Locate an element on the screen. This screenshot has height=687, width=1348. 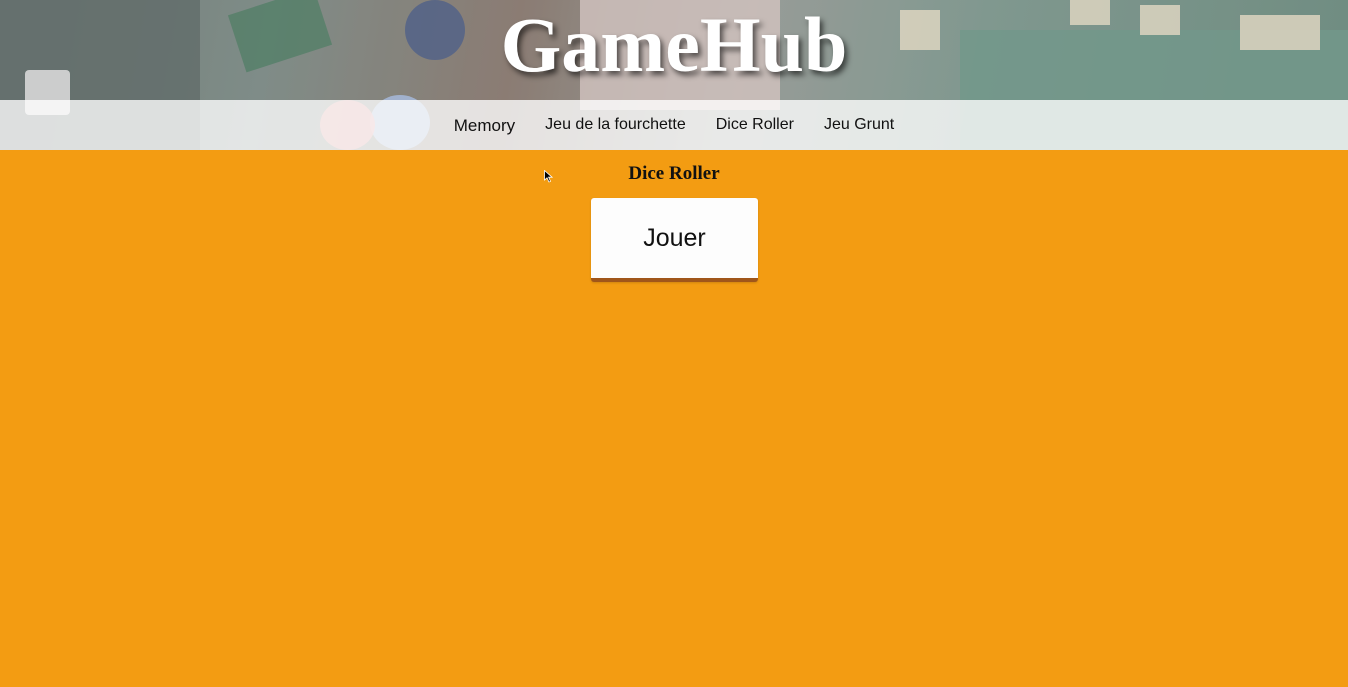
site-title: GameHub is located at coordinates (674, 44).